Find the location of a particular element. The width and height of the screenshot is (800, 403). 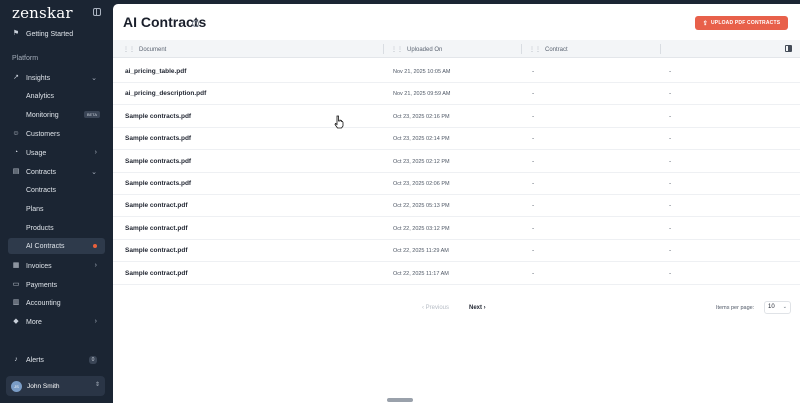

sidebar-item-getting-started: ⚑ Getting Started is located at coordinates (56, 34).